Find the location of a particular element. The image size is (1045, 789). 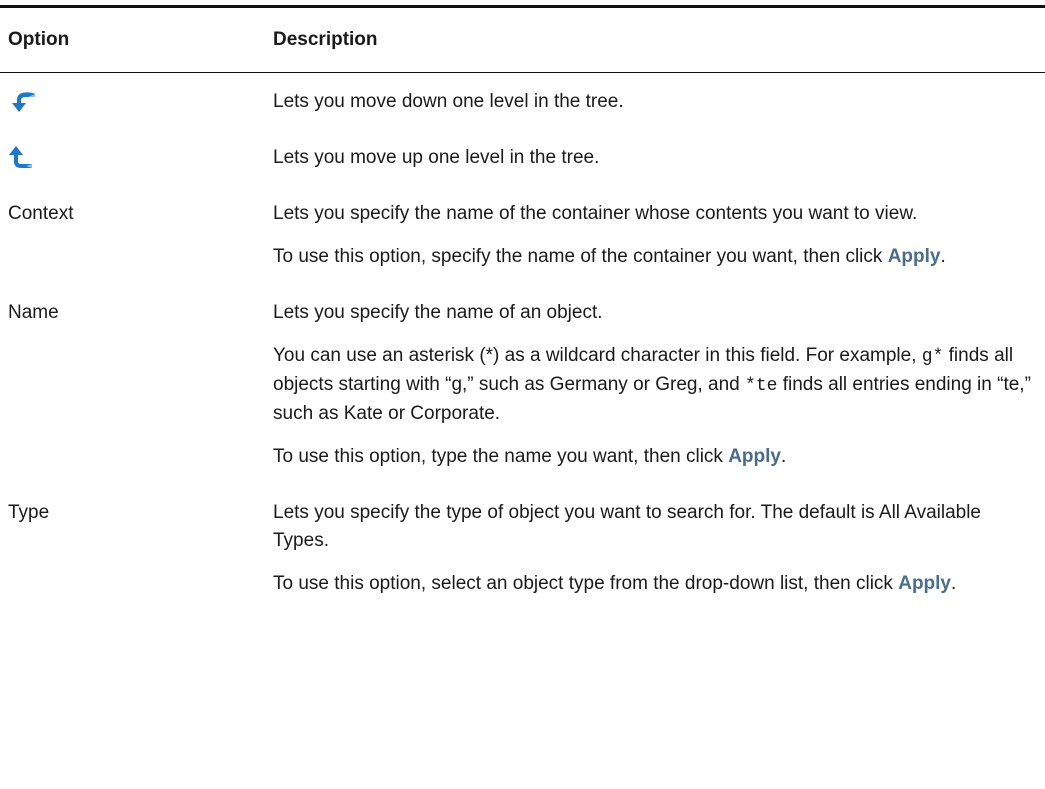

option-label-name: Name is located at coordinates (33, 312).